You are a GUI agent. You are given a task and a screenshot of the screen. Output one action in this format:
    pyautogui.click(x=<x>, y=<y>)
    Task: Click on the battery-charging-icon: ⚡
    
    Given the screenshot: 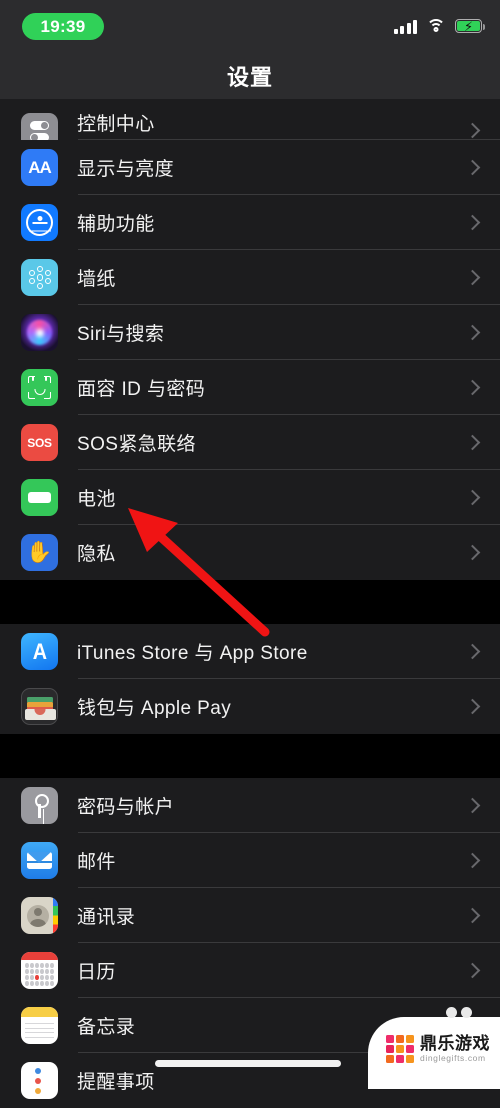 What is the action you would take?
    pyautogui.click(x=470, y=26)
    